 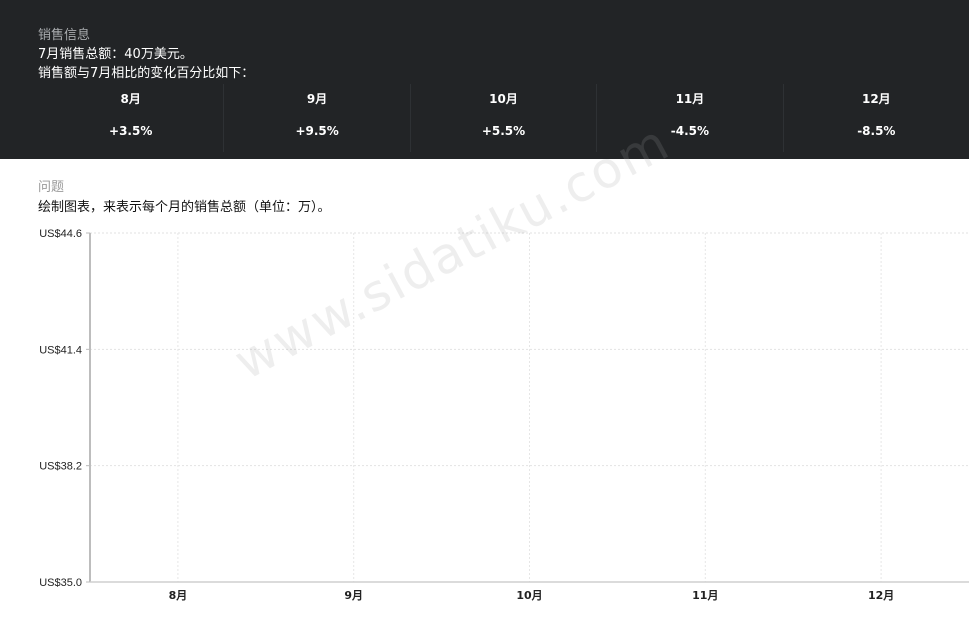 I want to click on y-tick-label: US$38.2, so click(x=60, y=467).